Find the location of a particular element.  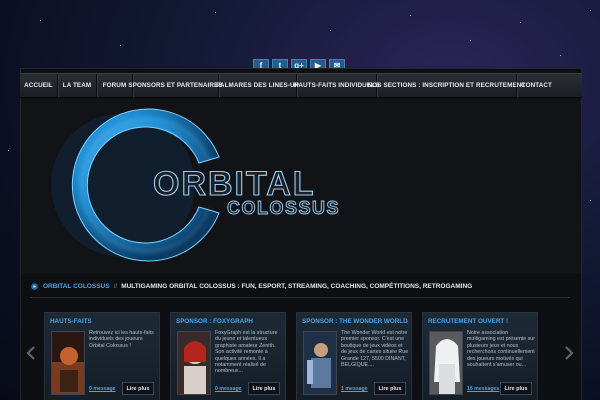

play-arrow-icon is located at coordinates (34, 286).